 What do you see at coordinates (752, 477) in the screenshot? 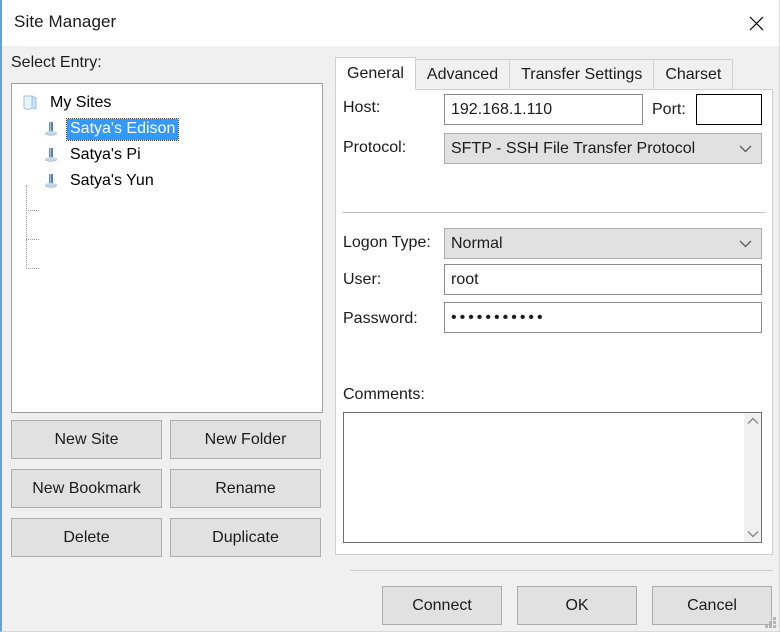
I see `comments-scrollbar` at bounding box center [752, 477].